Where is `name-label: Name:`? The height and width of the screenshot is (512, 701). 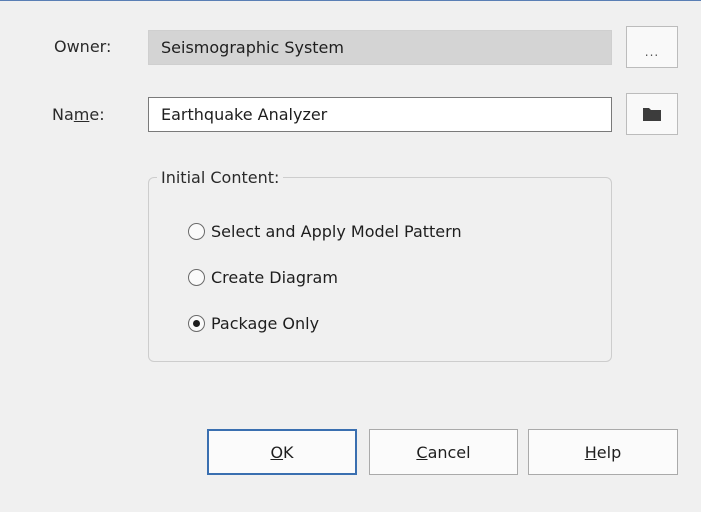
name-label: Name: is located at coordinates (78, 114).